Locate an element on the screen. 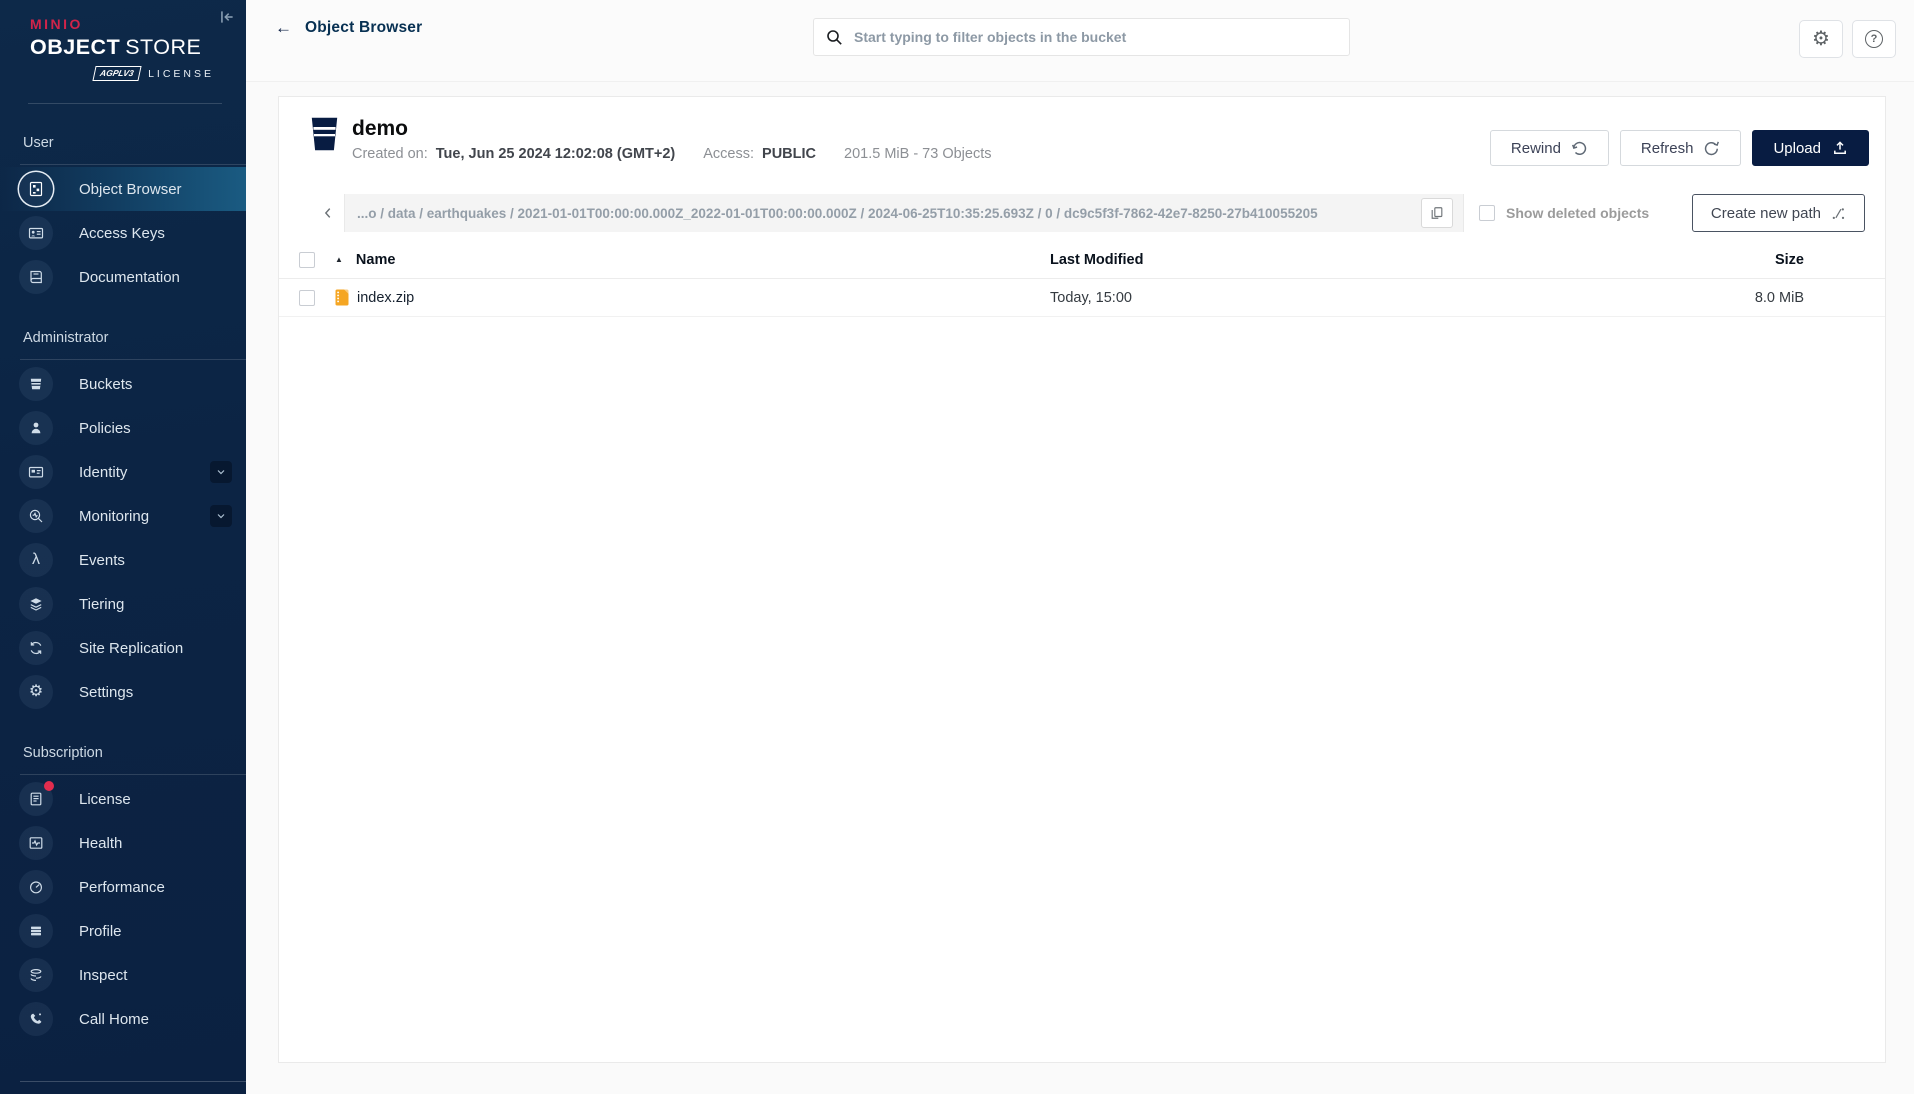  sidebar-item-license: License is located at coordinates (123, 799).